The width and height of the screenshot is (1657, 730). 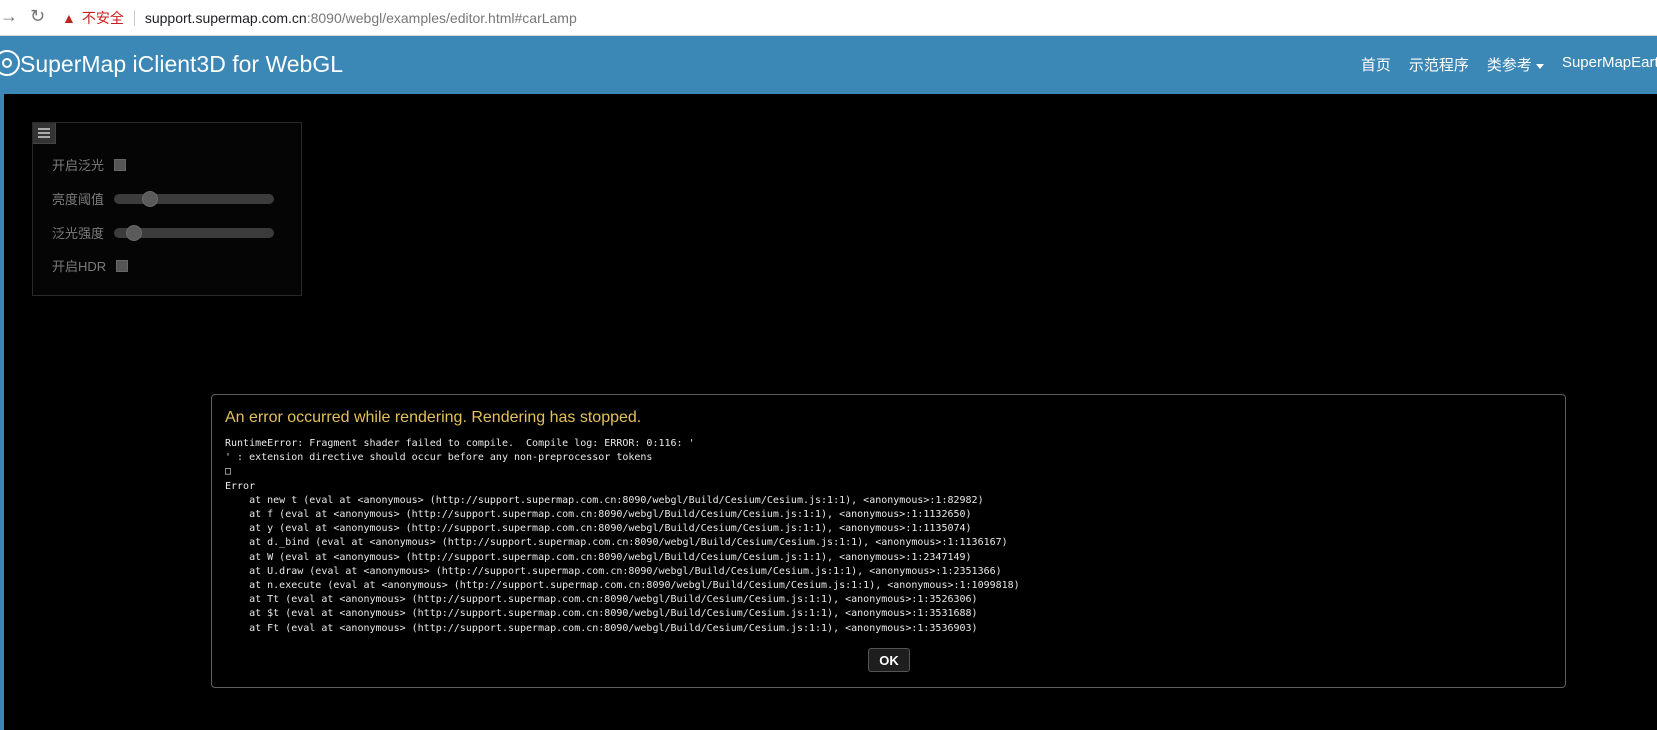 I want to click on url-host: support.supermap.com.cn, so click(x=225, y=18).